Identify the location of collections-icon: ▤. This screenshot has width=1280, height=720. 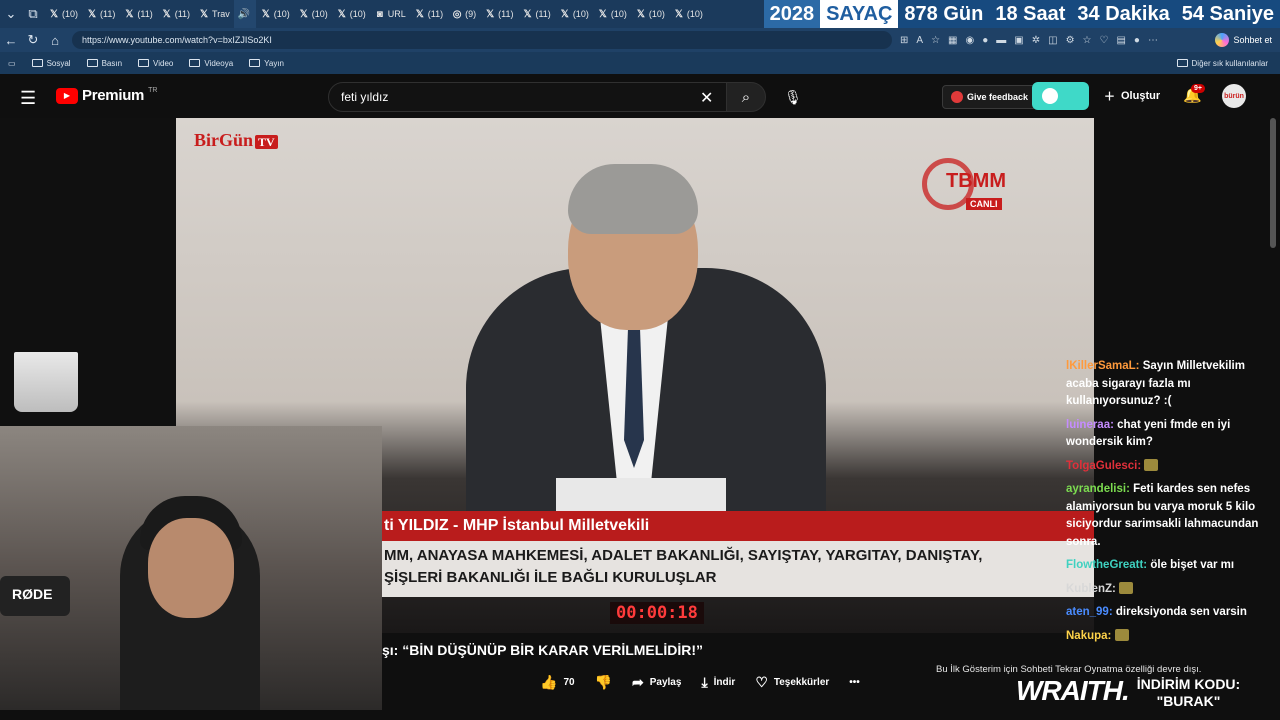
(1120, 40).